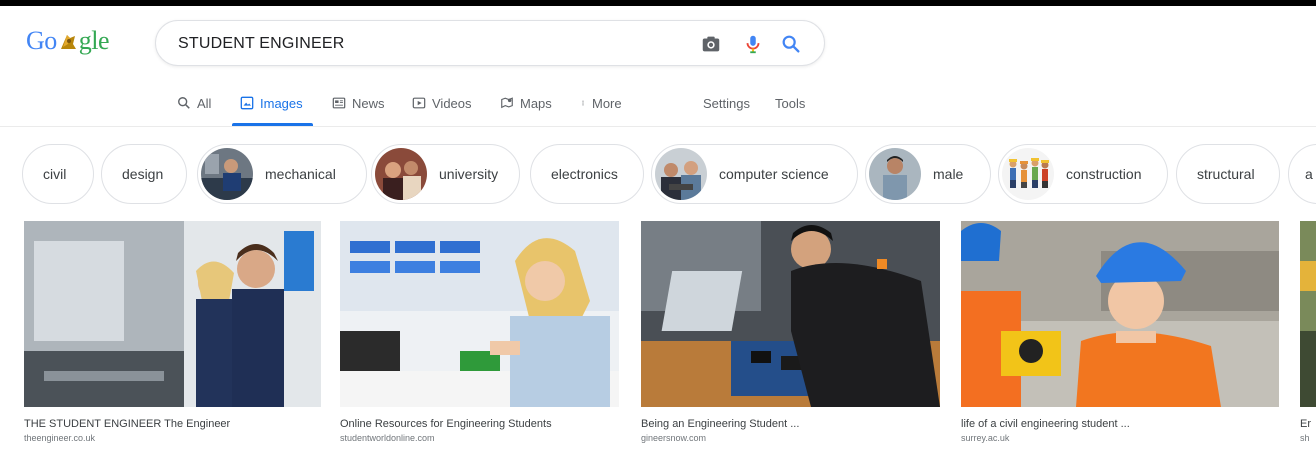  Describe the element at coordinates (469, 174) in the screenshot. I see `chip-label: university` at that location.